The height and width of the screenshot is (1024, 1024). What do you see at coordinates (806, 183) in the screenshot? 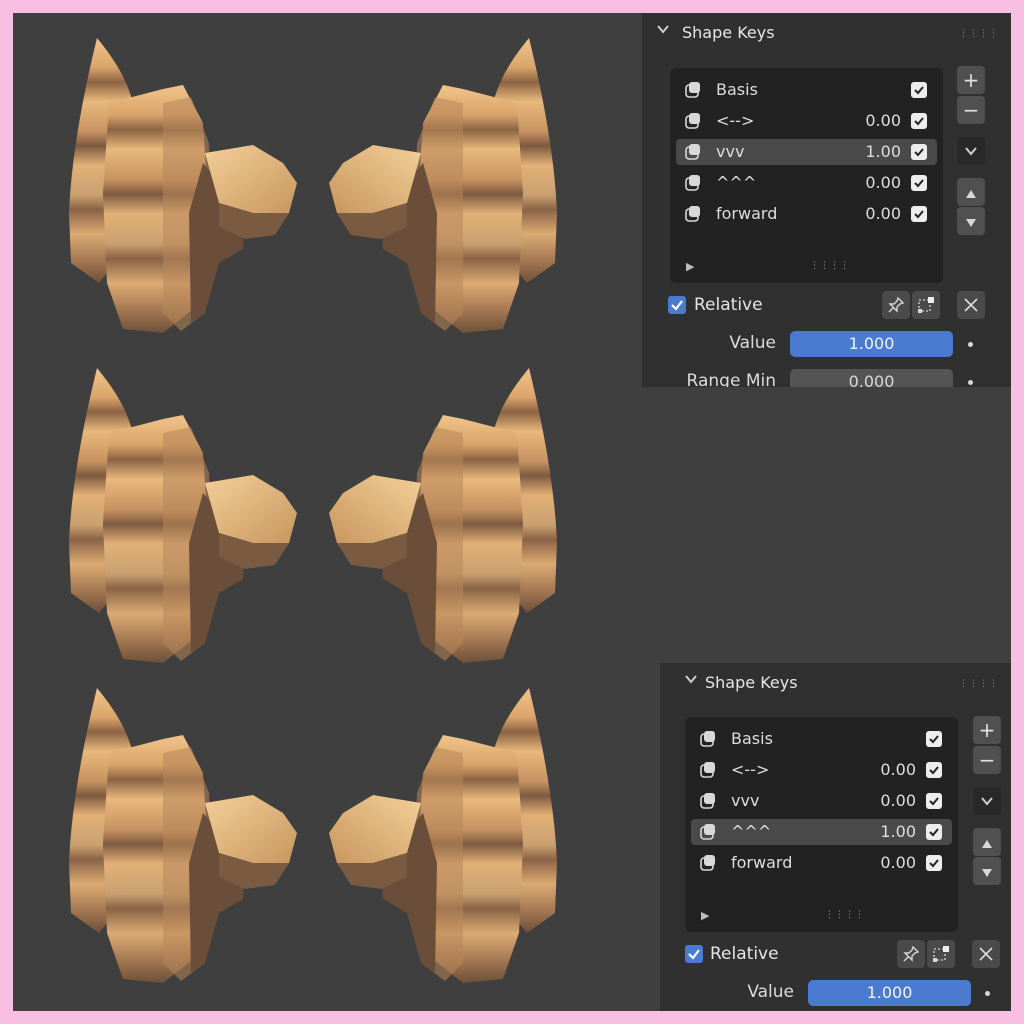
I see `shape-key-row: ^^^ 0.00` at bounding box center [806, 183].